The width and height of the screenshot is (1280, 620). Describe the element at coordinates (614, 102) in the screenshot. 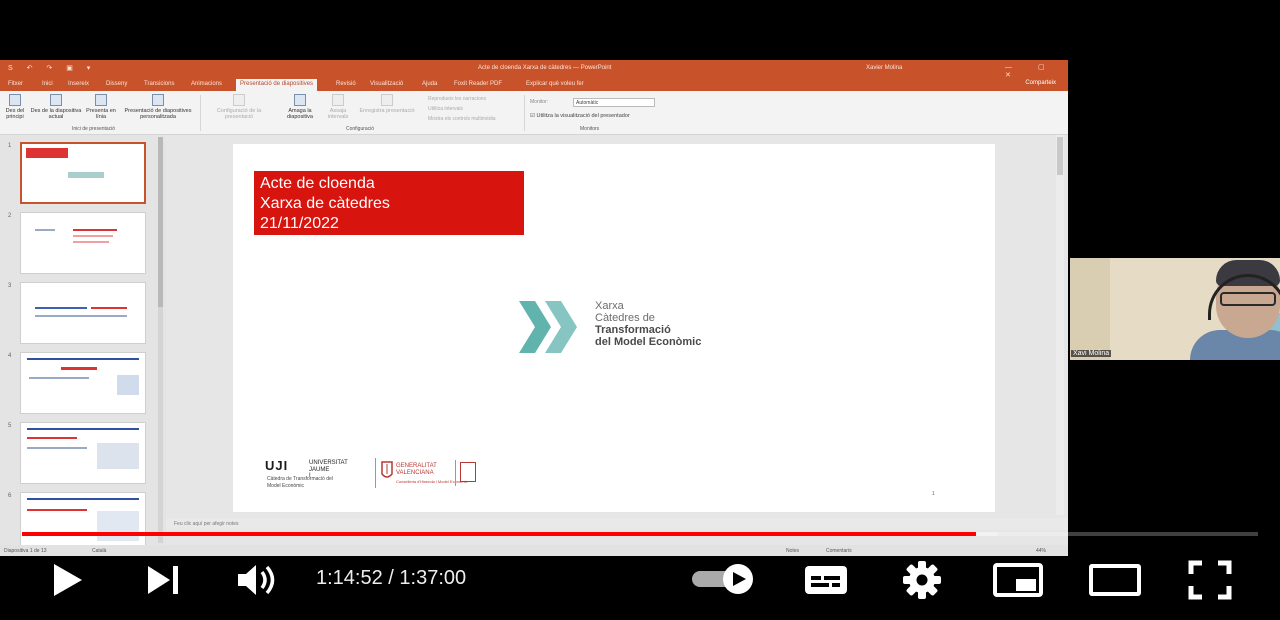

I see `monitor-select: Automàtic` at that location.